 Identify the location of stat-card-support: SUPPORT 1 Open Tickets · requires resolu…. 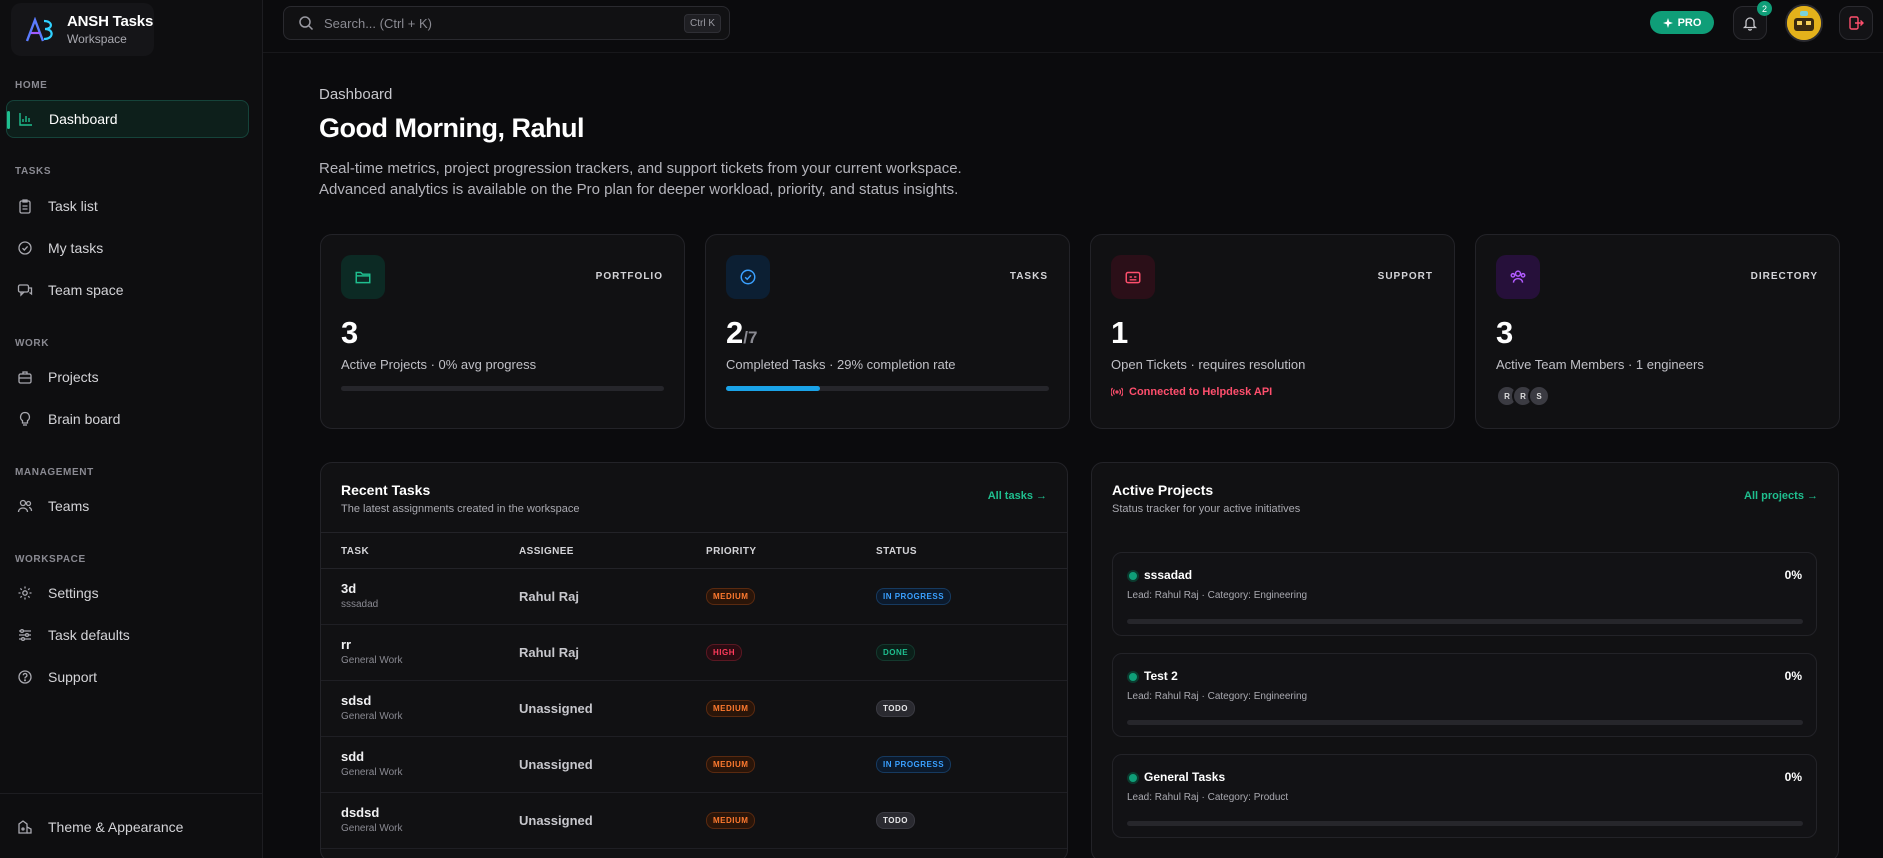
(1272, 331).